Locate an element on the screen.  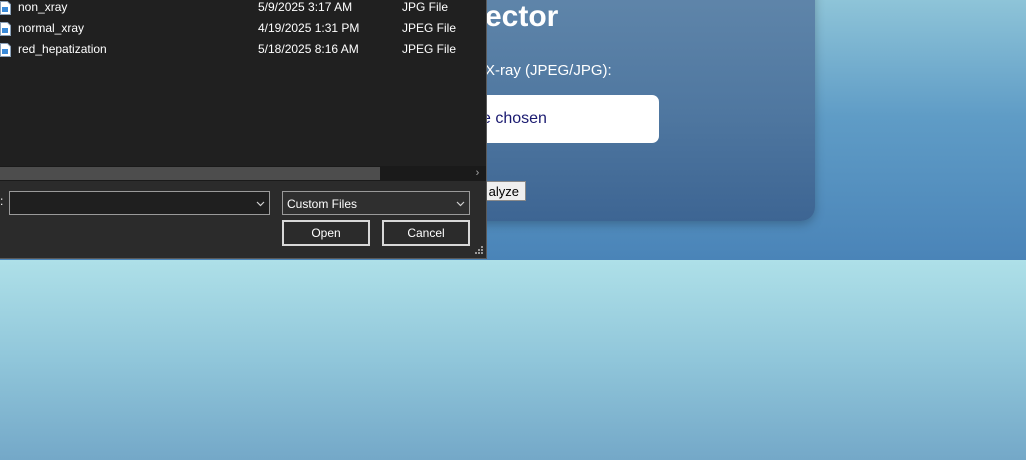
file-date: 4/19/2025 1:31 PM is located at coordinates (309, 28).